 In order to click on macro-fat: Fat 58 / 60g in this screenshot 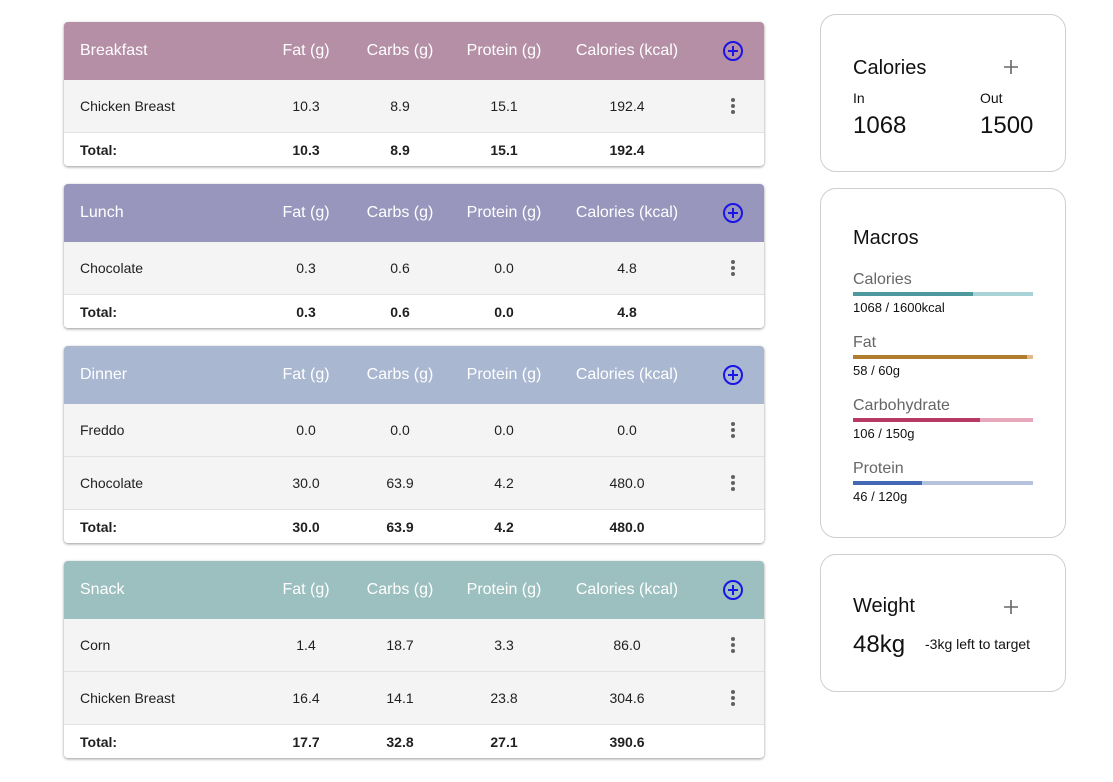, I will do `click(943, 356)`.